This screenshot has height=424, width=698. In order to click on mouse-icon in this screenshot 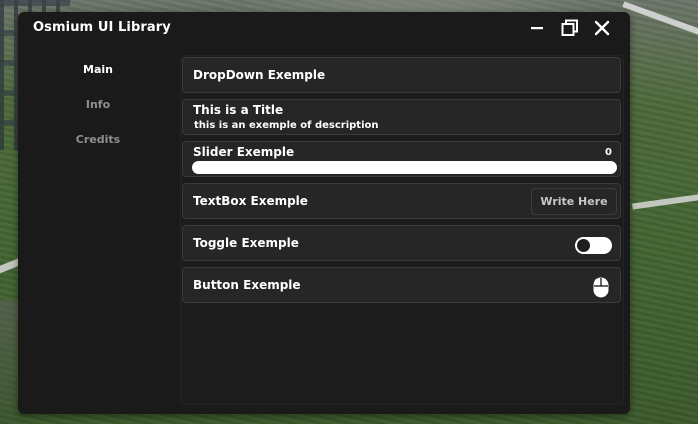, I will do `click(601, 287)`.